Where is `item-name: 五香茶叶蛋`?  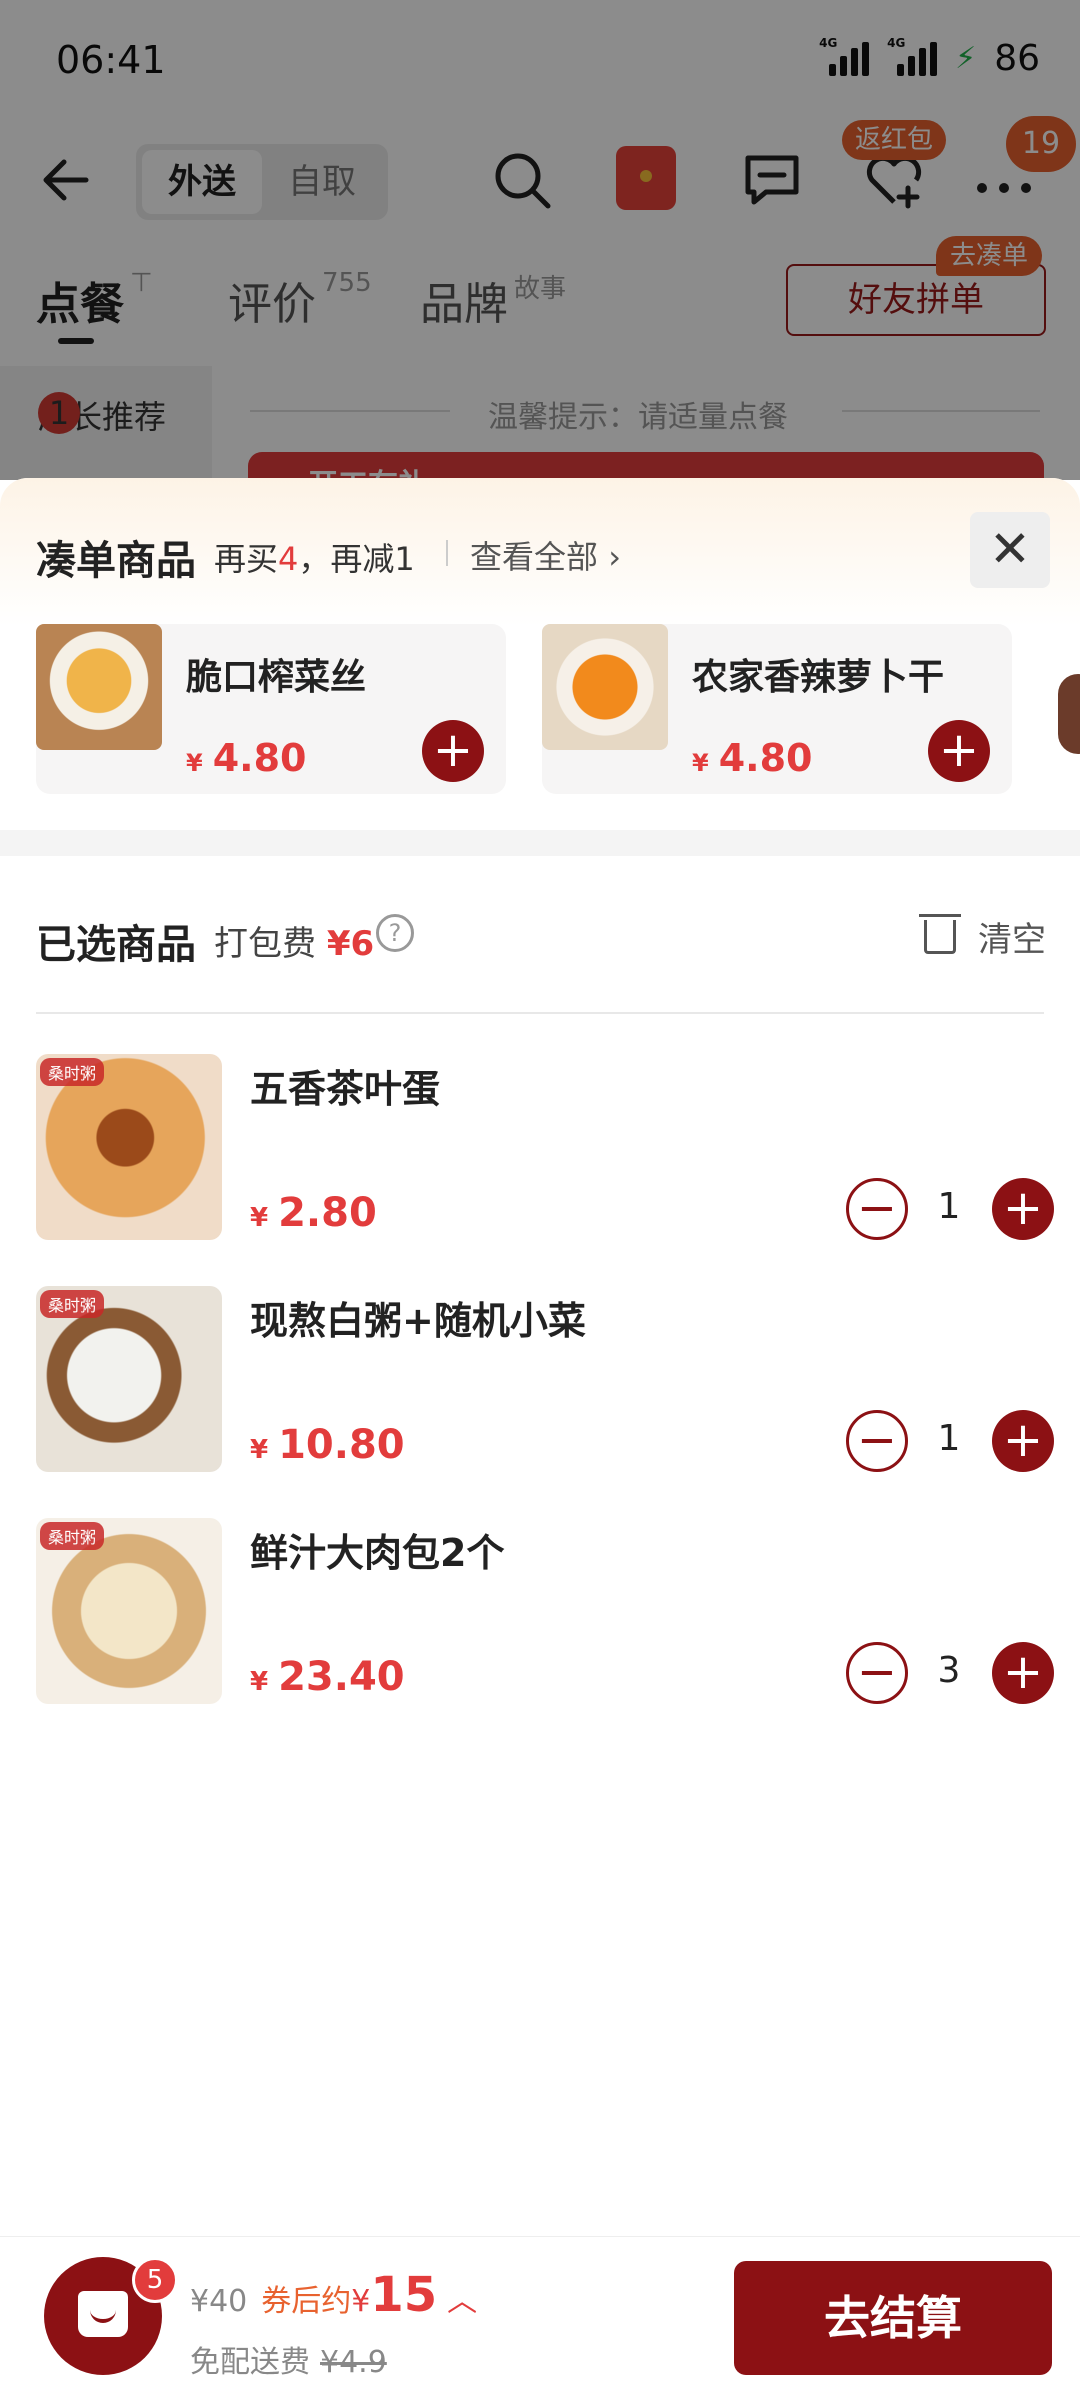
item-name: 五香茶叶蛋 is located at coordinates (345, 1089).